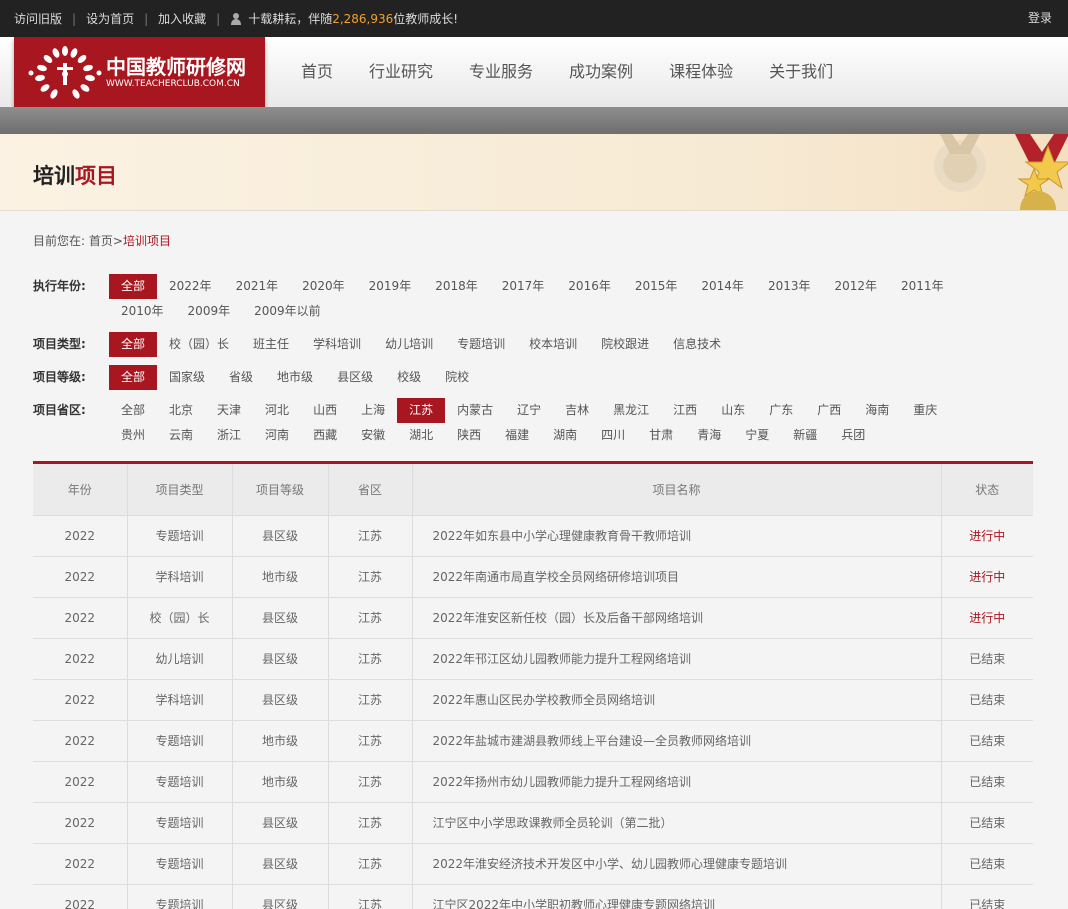  Describe the element at coordinates (501, 72) in the screenshot. I see `nav-professional-services: 专业服务` at that location.